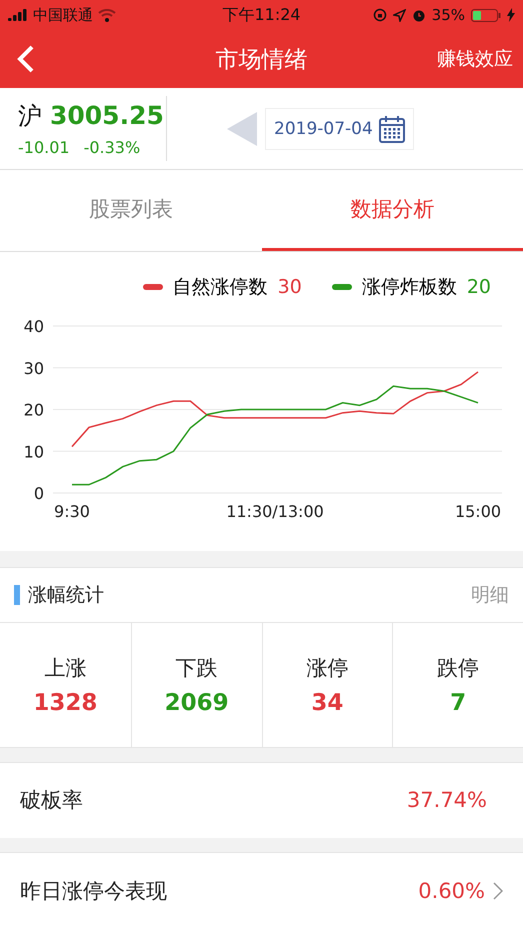  Describe the element at coordinates (261, 891) in the screenshot. I see `list-row: 昨日涨停今表现 0.60%` at that location.